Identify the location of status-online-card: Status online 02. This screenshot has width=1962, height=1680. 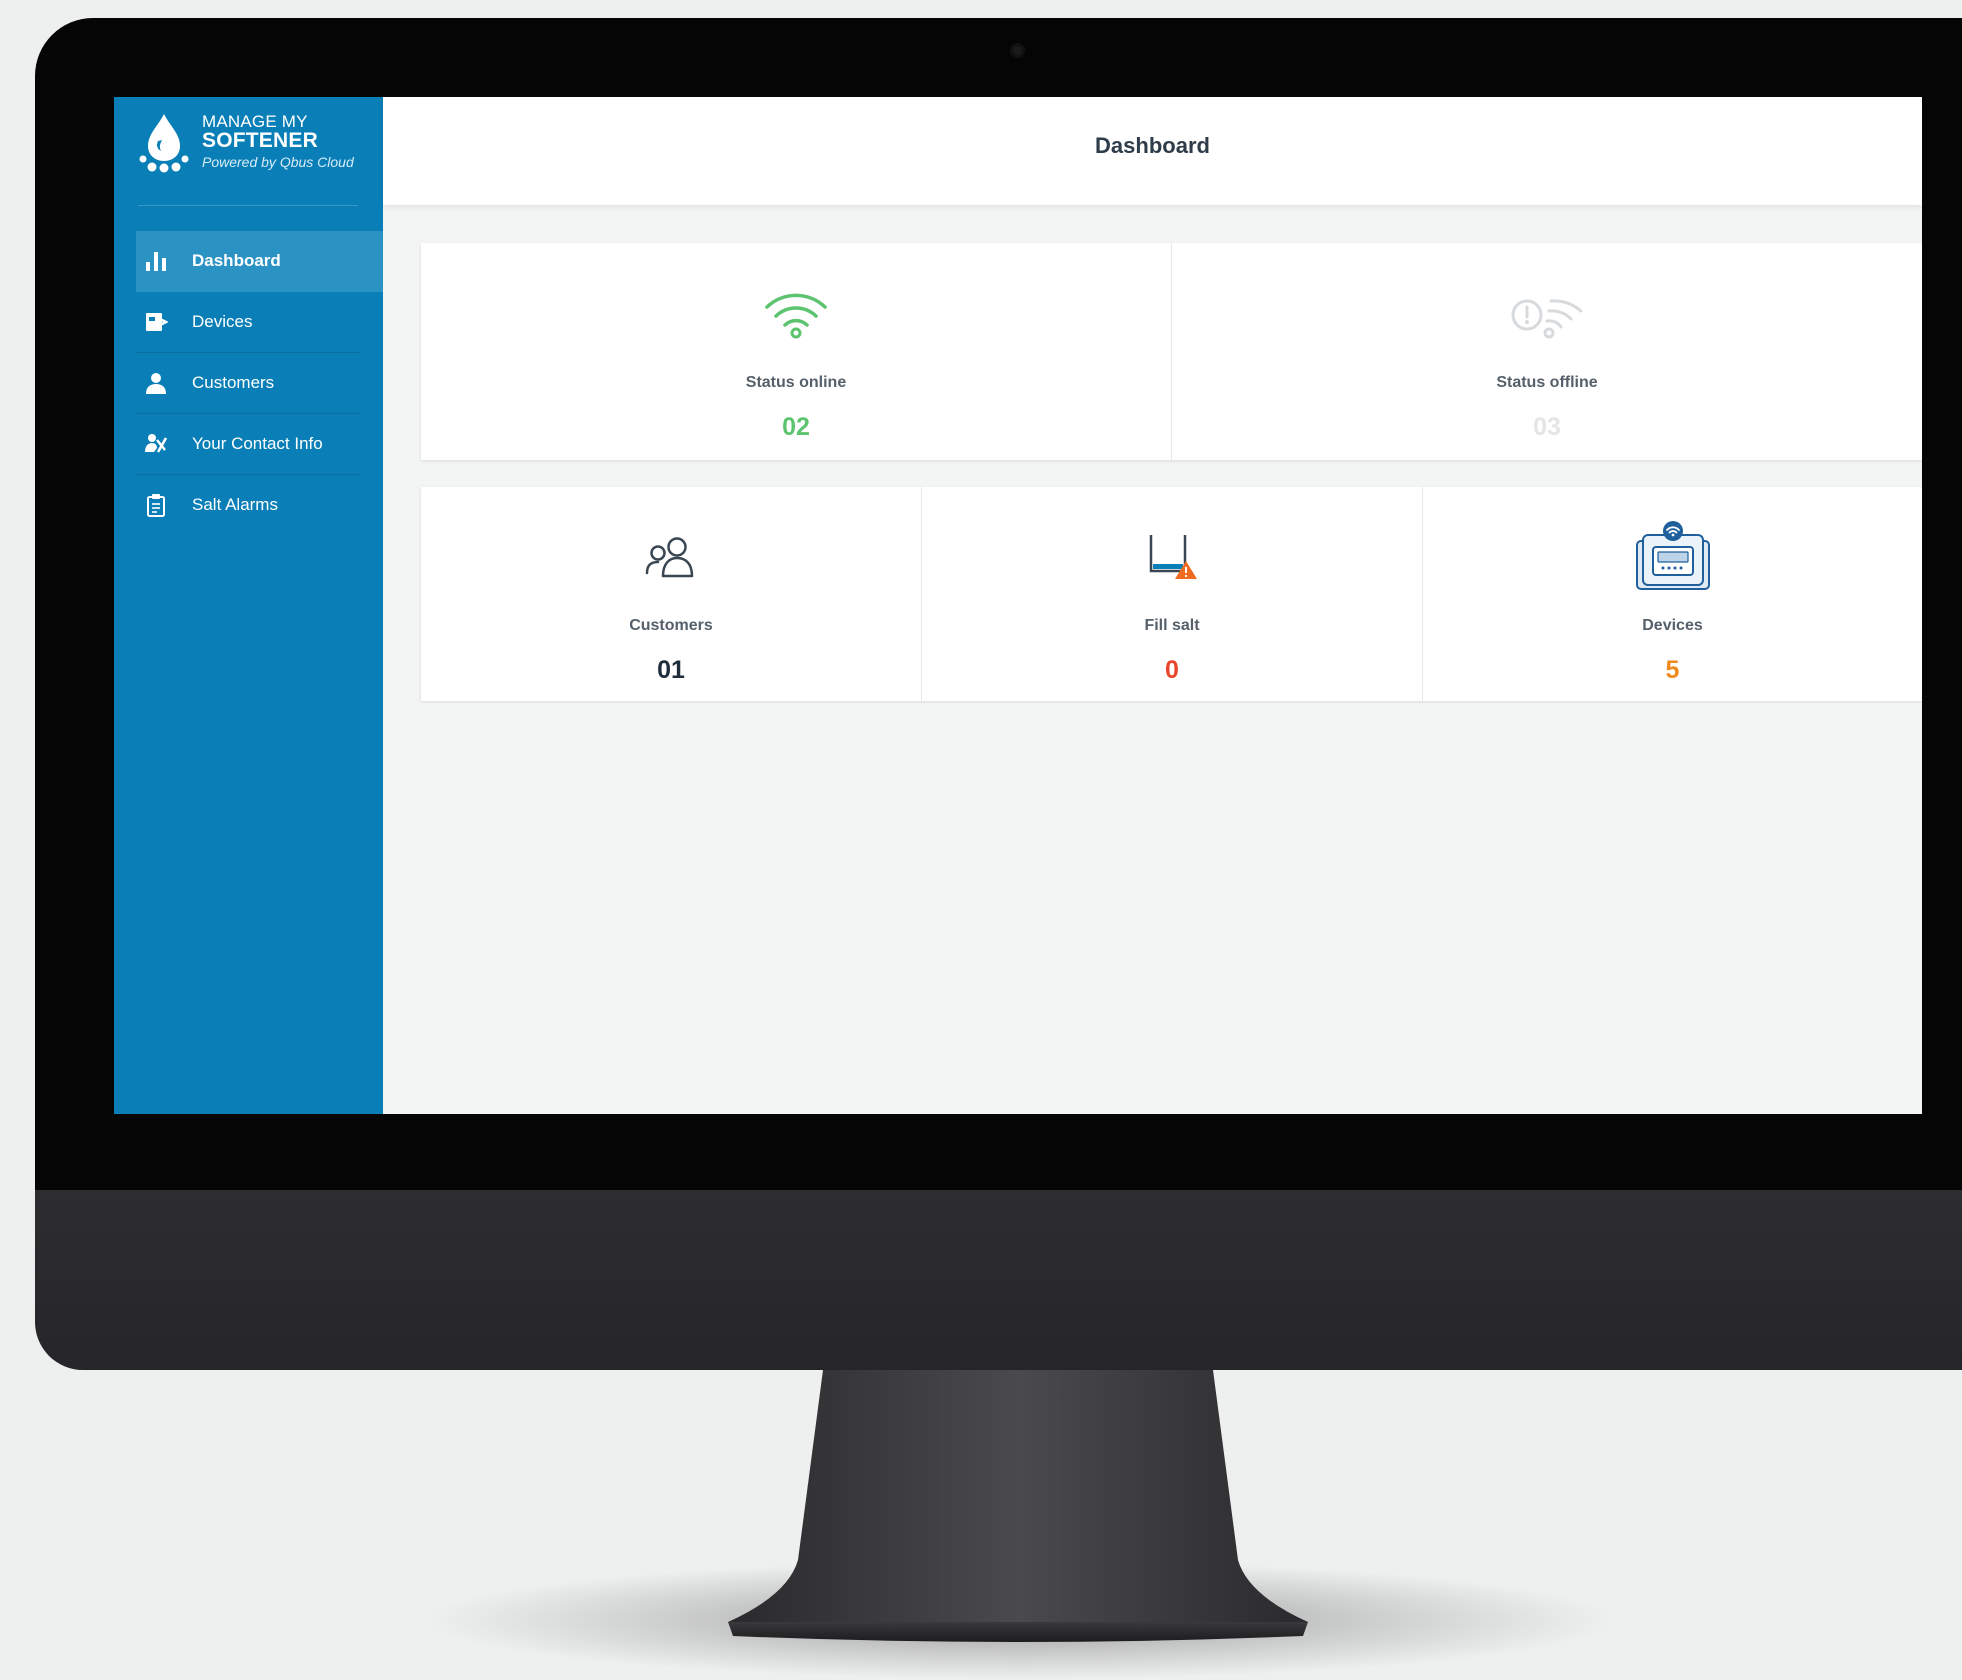
(796, 351).